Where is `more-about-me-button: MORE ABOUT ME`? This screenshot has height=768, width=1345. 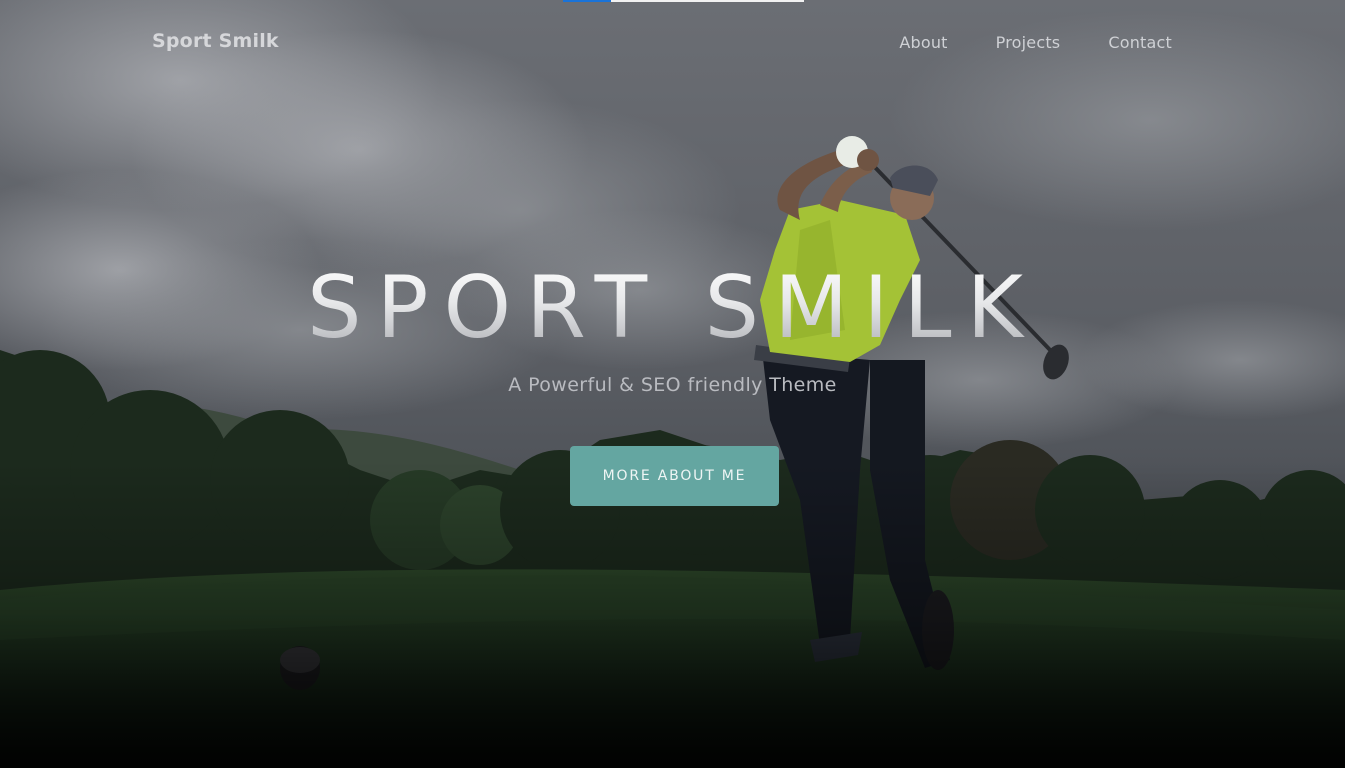
more-about-me-button: MORE ABOUT ME is located at coordinates (674, 476).